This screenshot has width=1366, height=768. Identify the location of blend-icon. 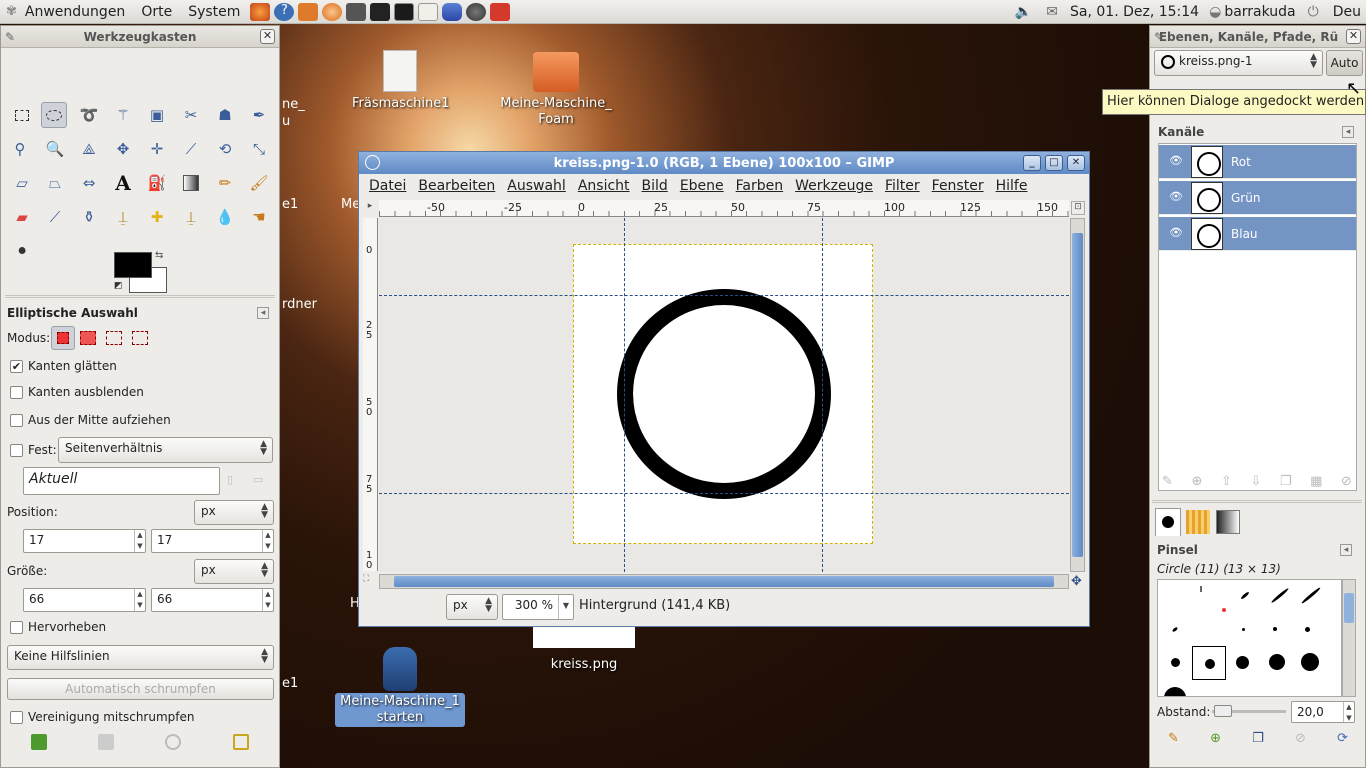
(191, 183).